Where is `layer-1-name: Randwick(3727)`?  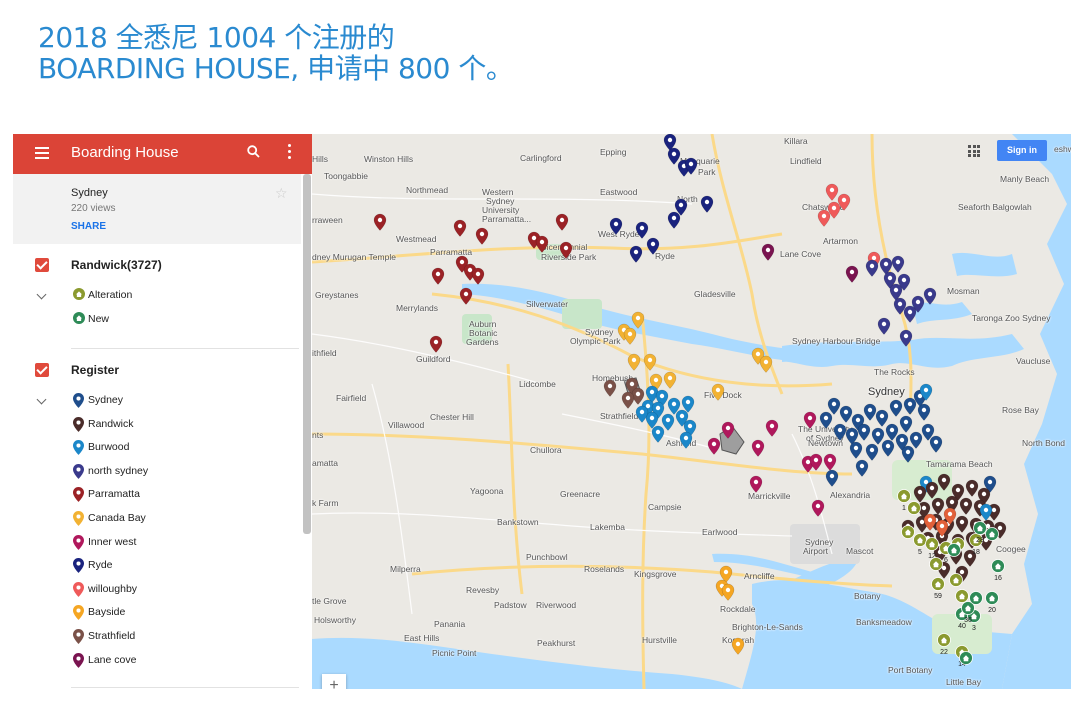 layer-1-name: Randwick(3727) is located at coordinates (116, 265).